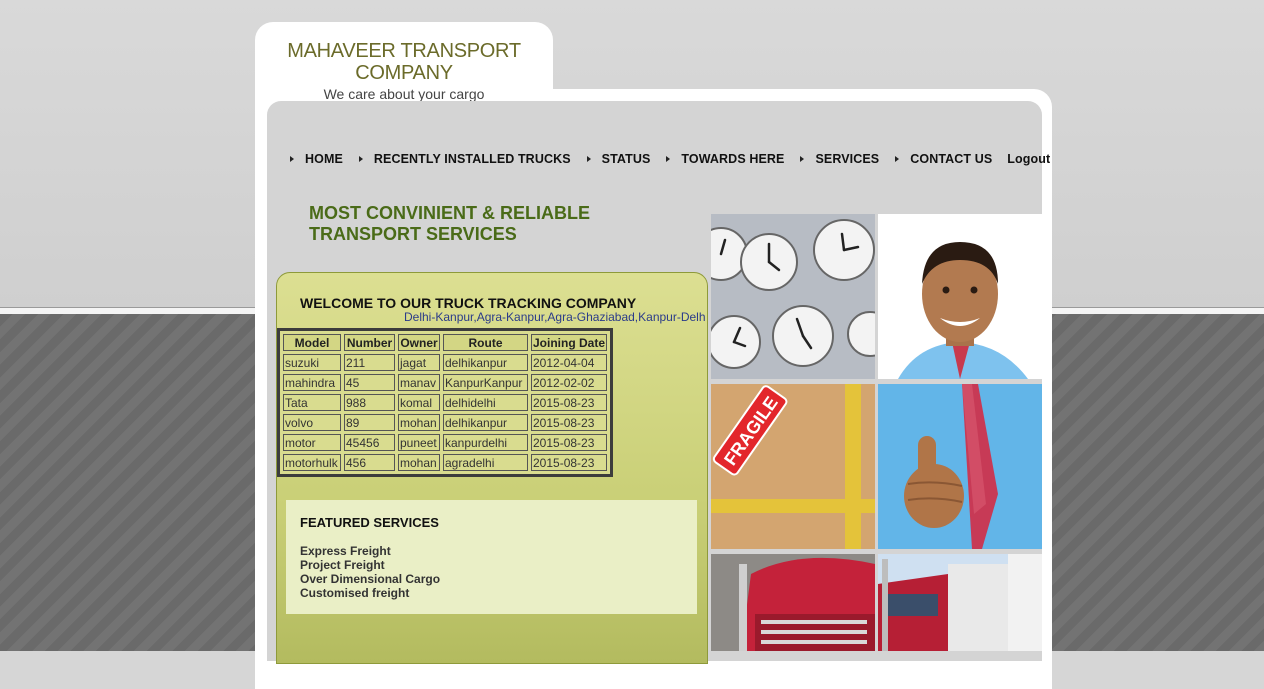 Image resolution: width=1264 pixels, height=689 pixels. I want to click on cell-number: 45456, so click(369, 442).